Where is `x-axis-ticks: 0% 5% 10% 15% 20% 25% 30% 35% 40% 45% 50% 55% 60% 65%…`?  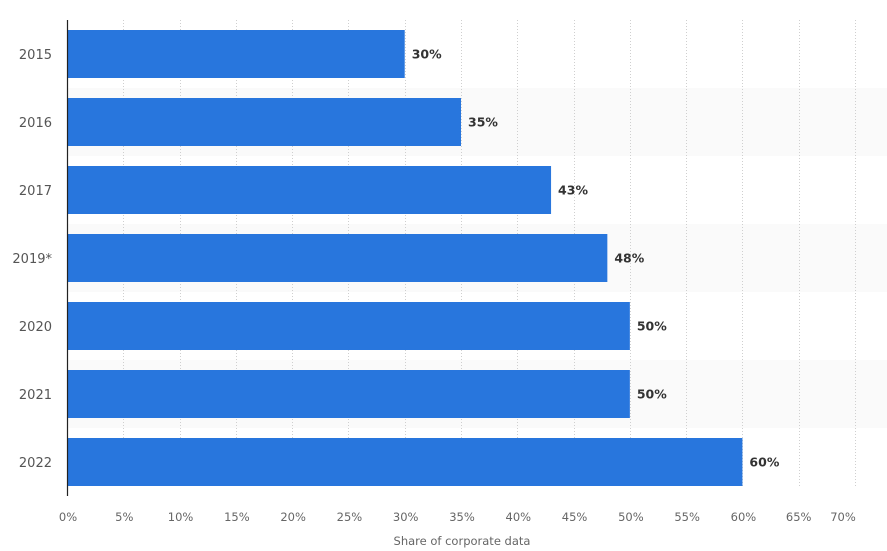
x-axis-ticks: 0% 5% 10% 15% 20% 25% 30% 35% 40% 45% 50% 55% 60% 65%… is located at coordinates (457, 517).